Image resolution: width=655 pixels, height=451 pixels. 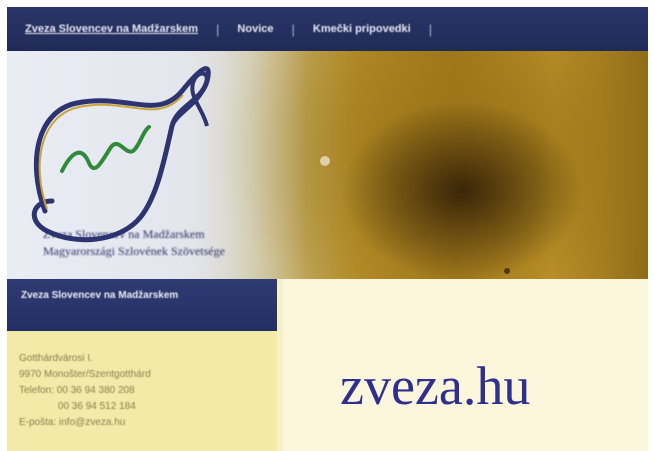 What do you see at coordinates (77, 390) in the screenshot?
I see `contact-phone: Telefon: 00 36 94 380 208` at bounding box center [77, 390].